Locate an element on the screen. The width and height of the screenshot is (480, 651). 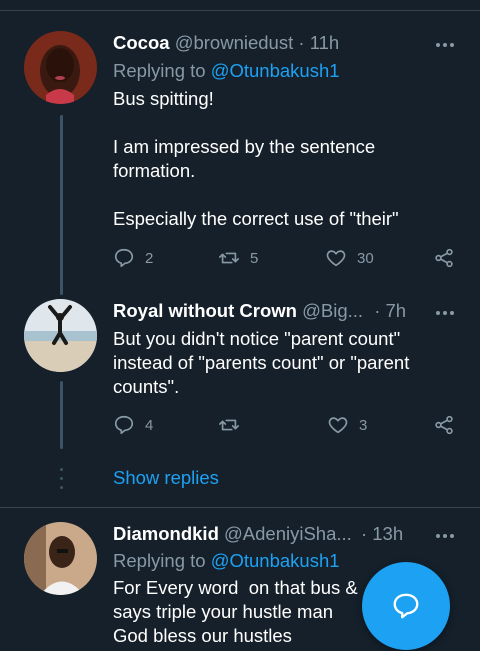
tweet-header: Diamondkid @AdeniyiSha... · 13h is located at coordinates (258, 534).